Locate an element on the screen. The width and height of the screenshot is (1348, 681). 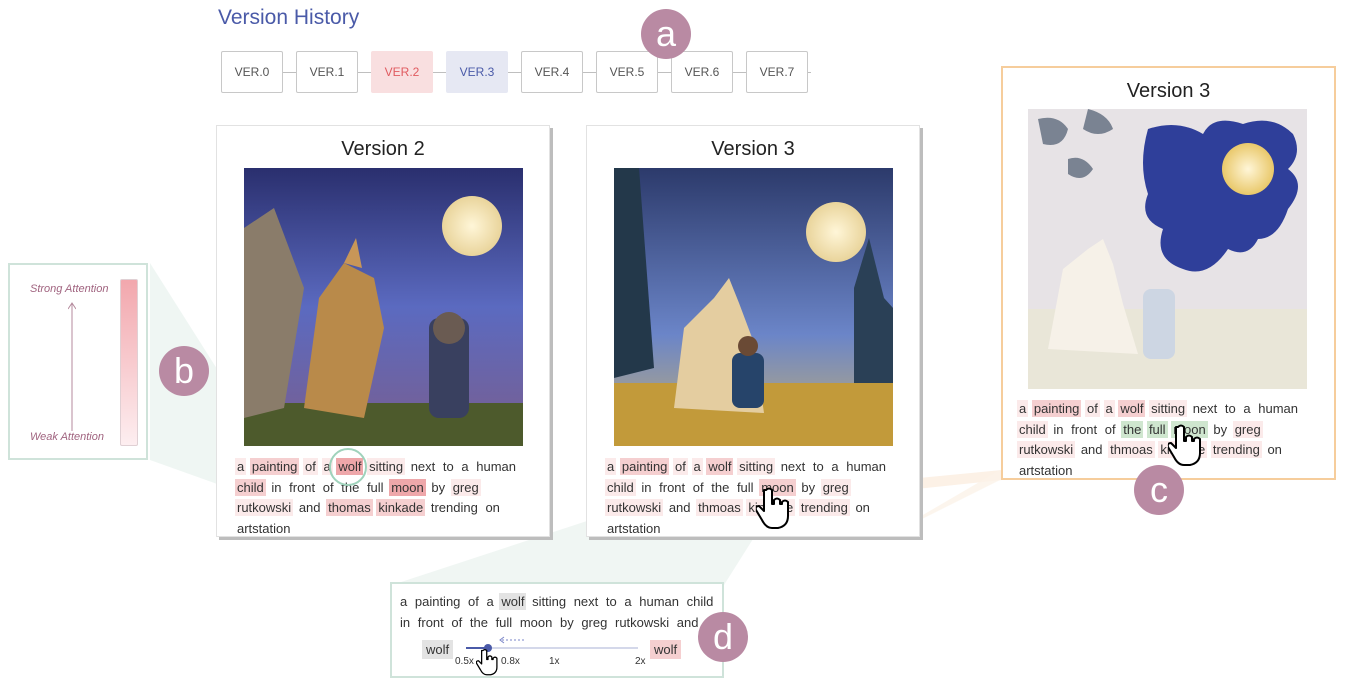
tick-label-2: 1x is located at coordinates (554, 661).